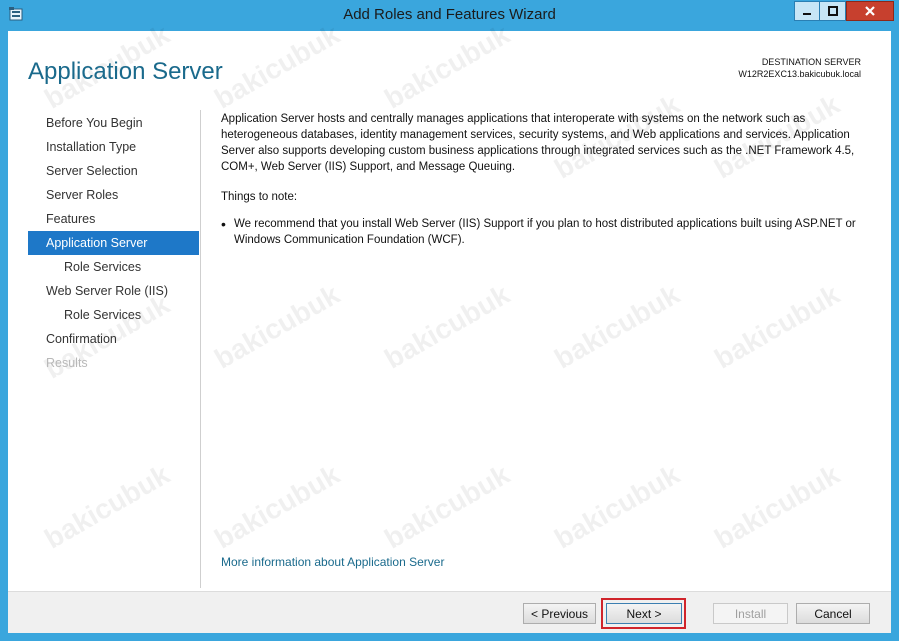 This screenshot has width=899, height=641. What do you see at coordinates (807, 14) in the screenshot?
I see `minimize-icon` at bounding box center [807, 14].